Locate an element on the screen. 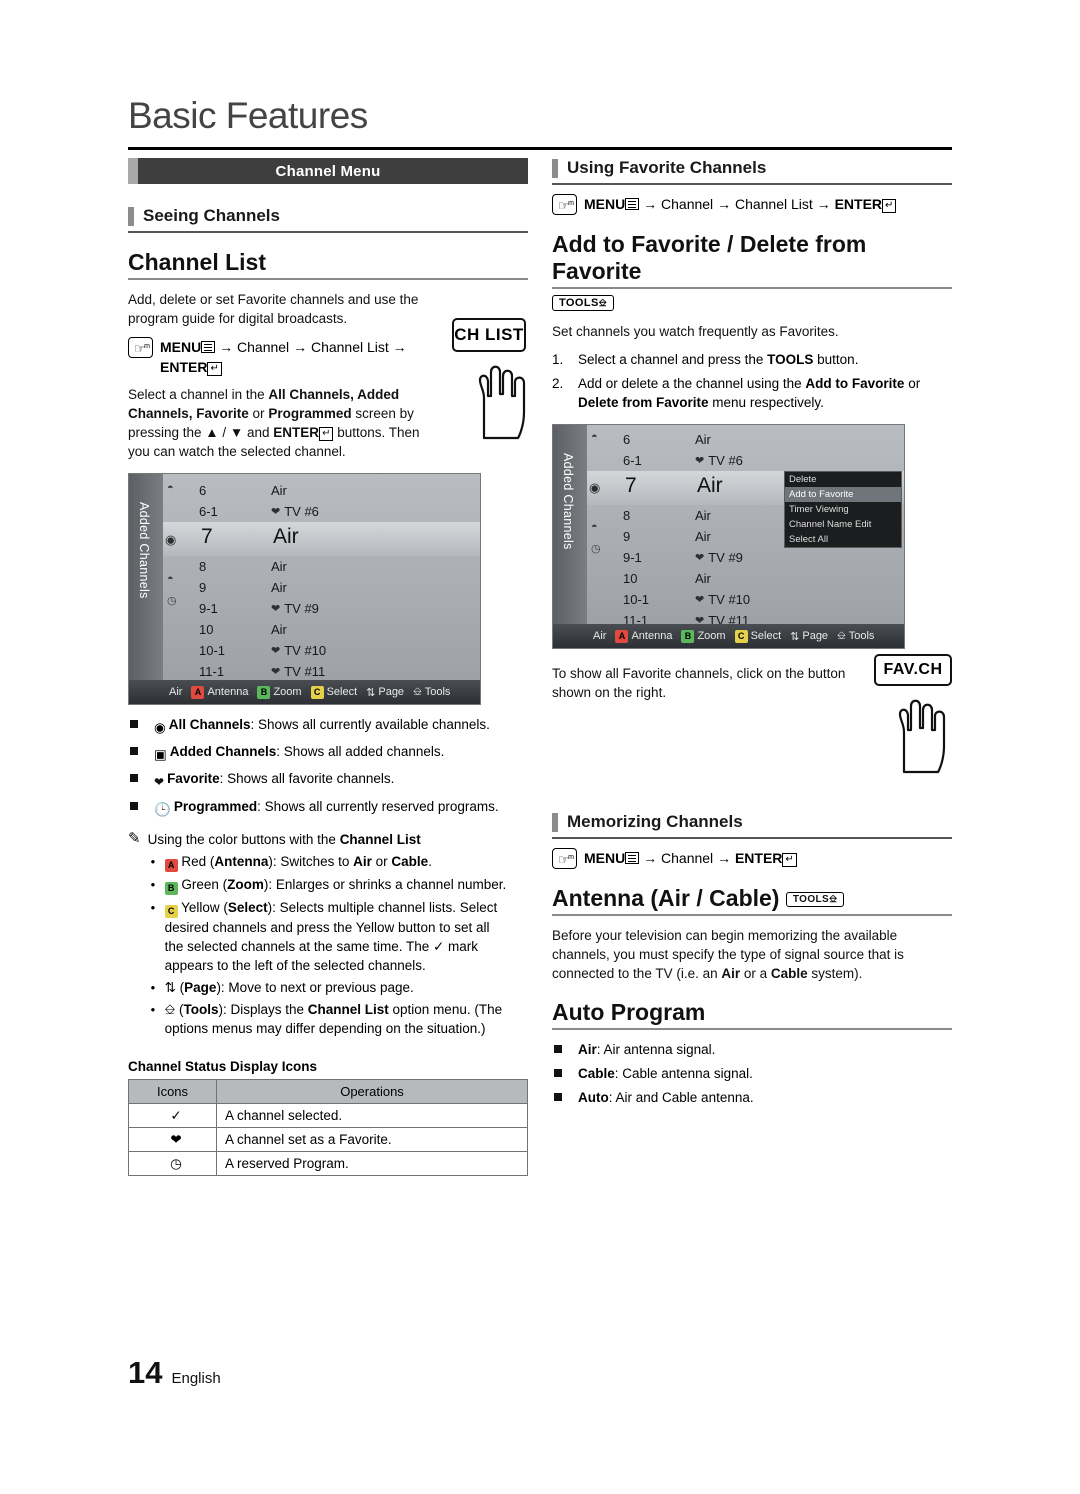  color-bold-1: Air is located at coordinates (362, 861).